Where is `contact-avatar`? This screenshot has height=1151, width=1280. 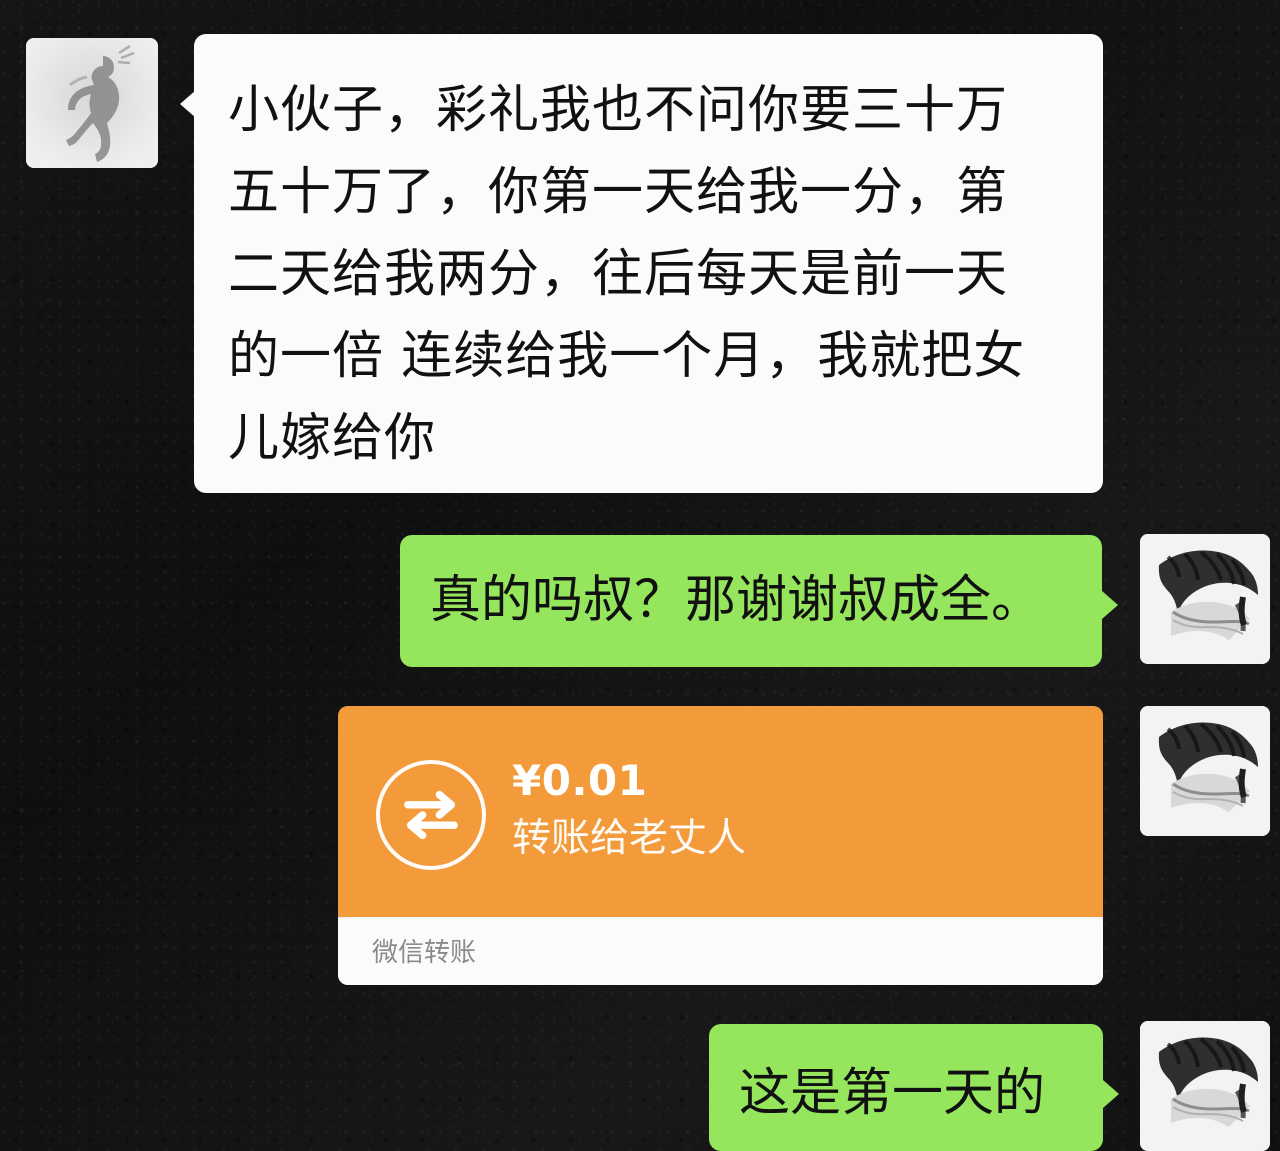
contact-avatar is located at coordinates (92, 103).